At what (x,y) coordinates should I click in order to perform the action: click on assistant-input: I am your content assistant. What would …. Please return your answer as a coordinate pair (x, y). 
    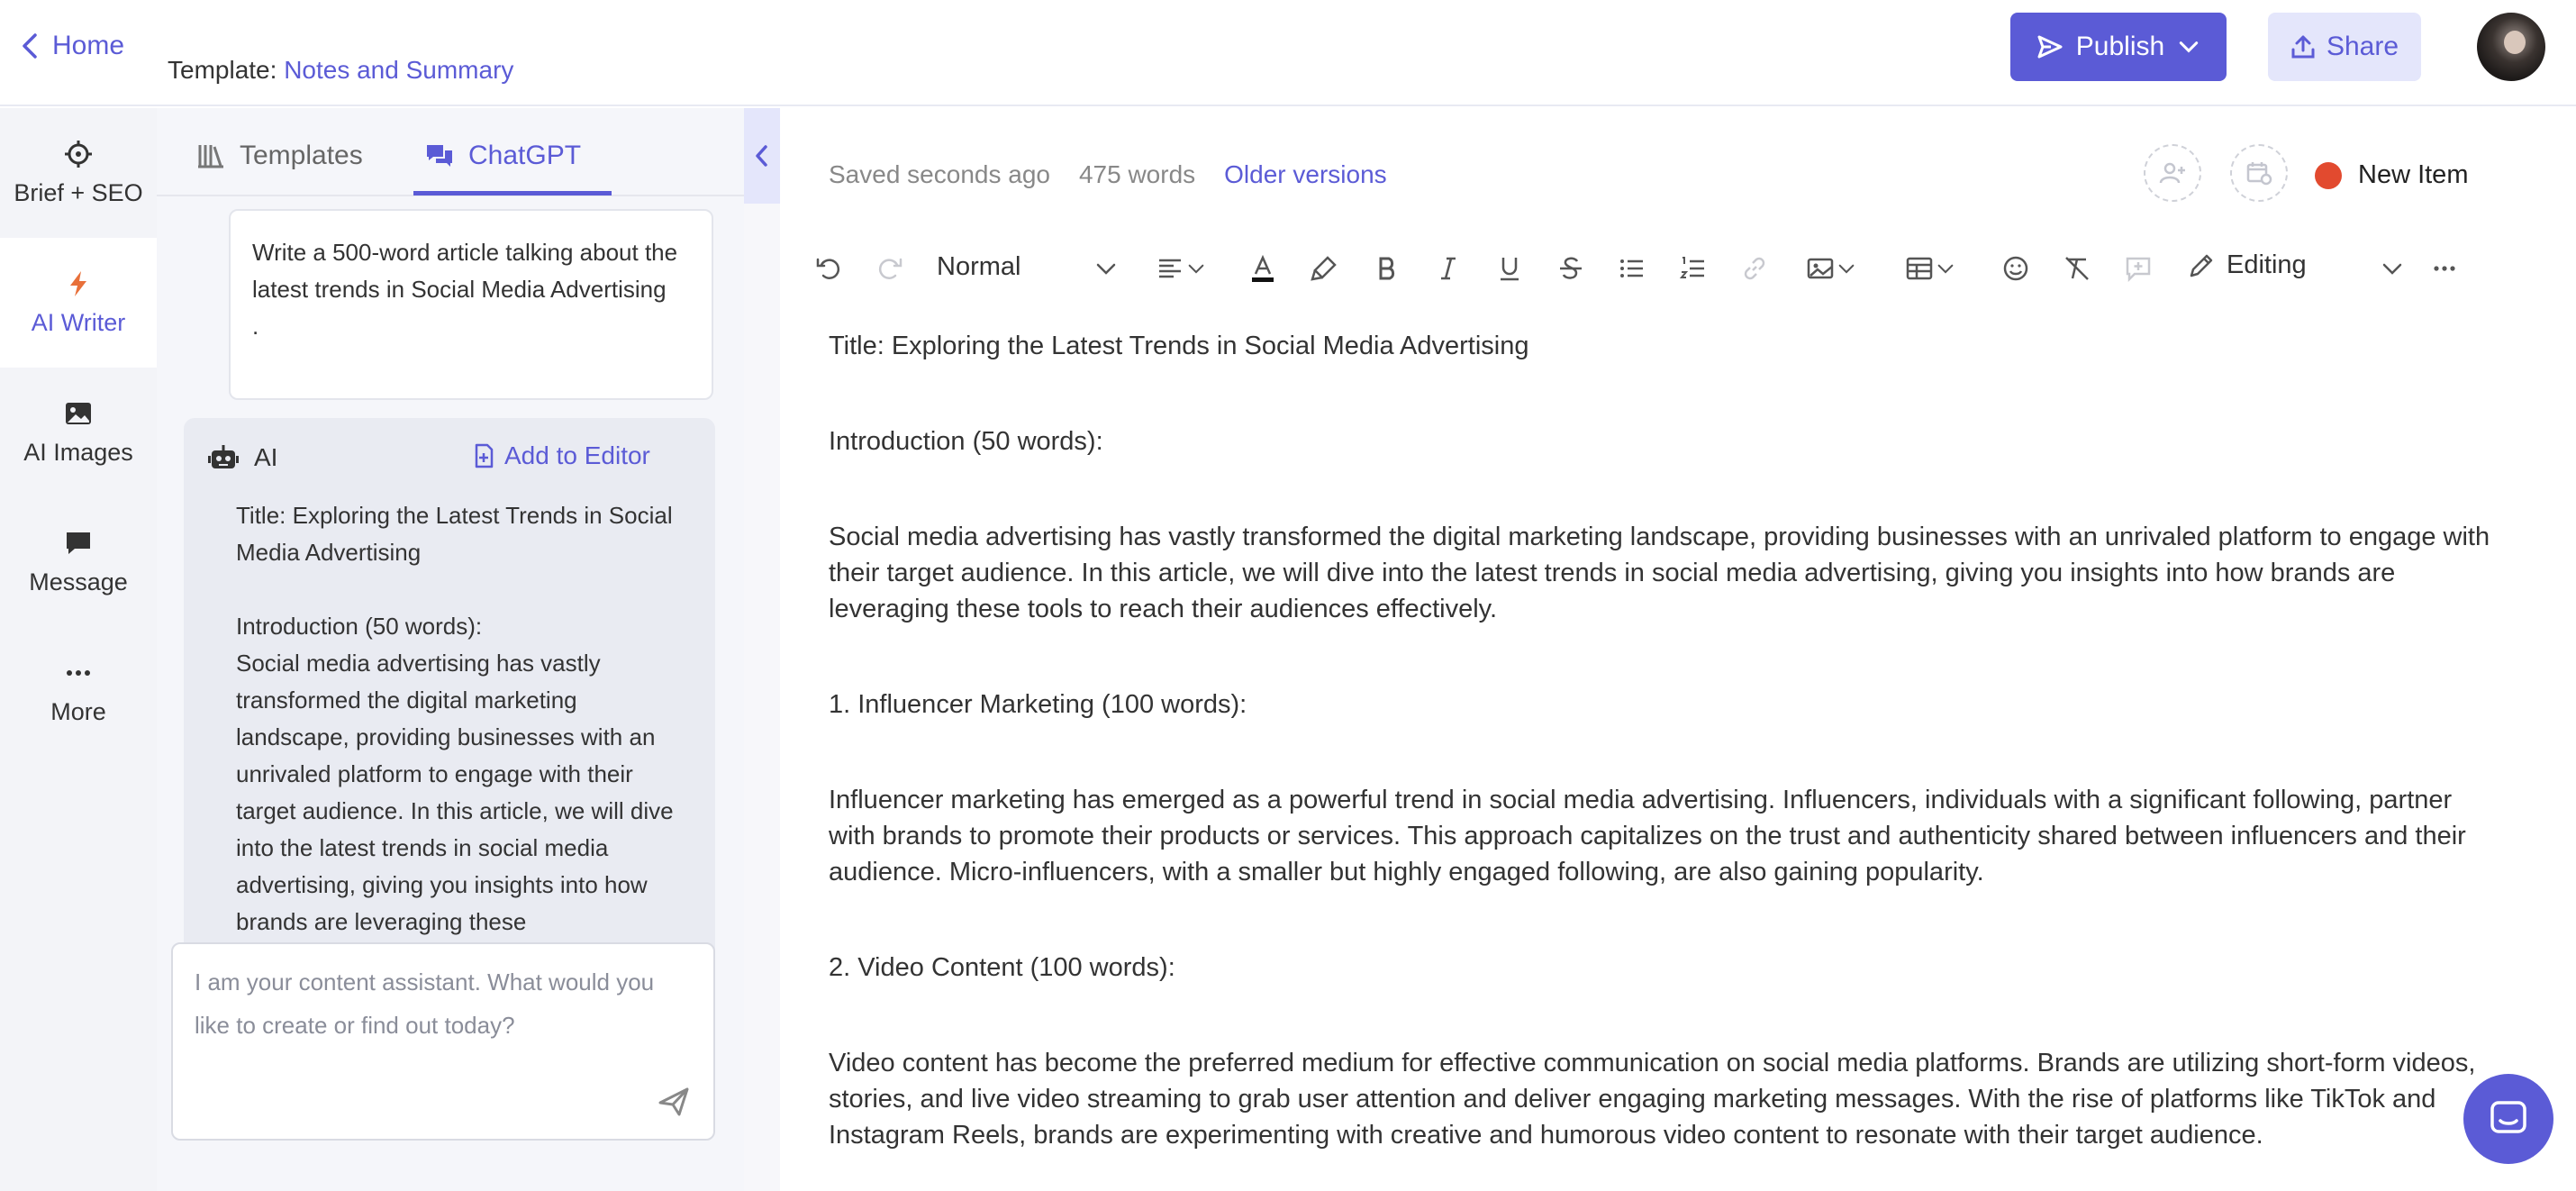
    Looking at the image, I should click on (443, 1041).